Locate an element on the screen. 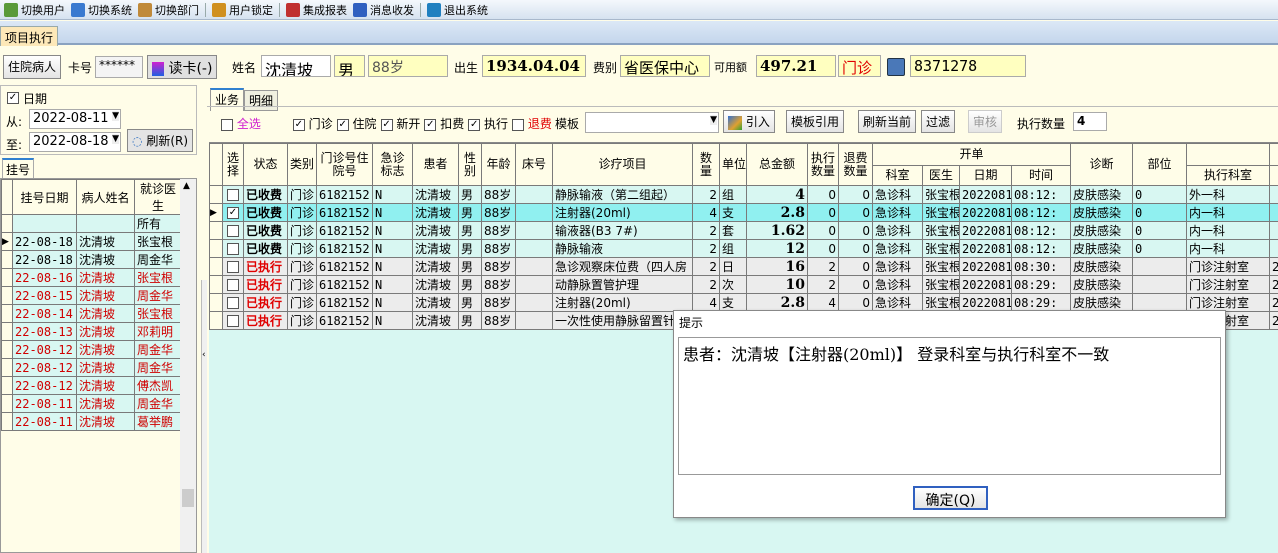 Image resolution: width=1278 pixels, height=553 pixels. col-bed: 床号 is located at coordinates (534, 164).